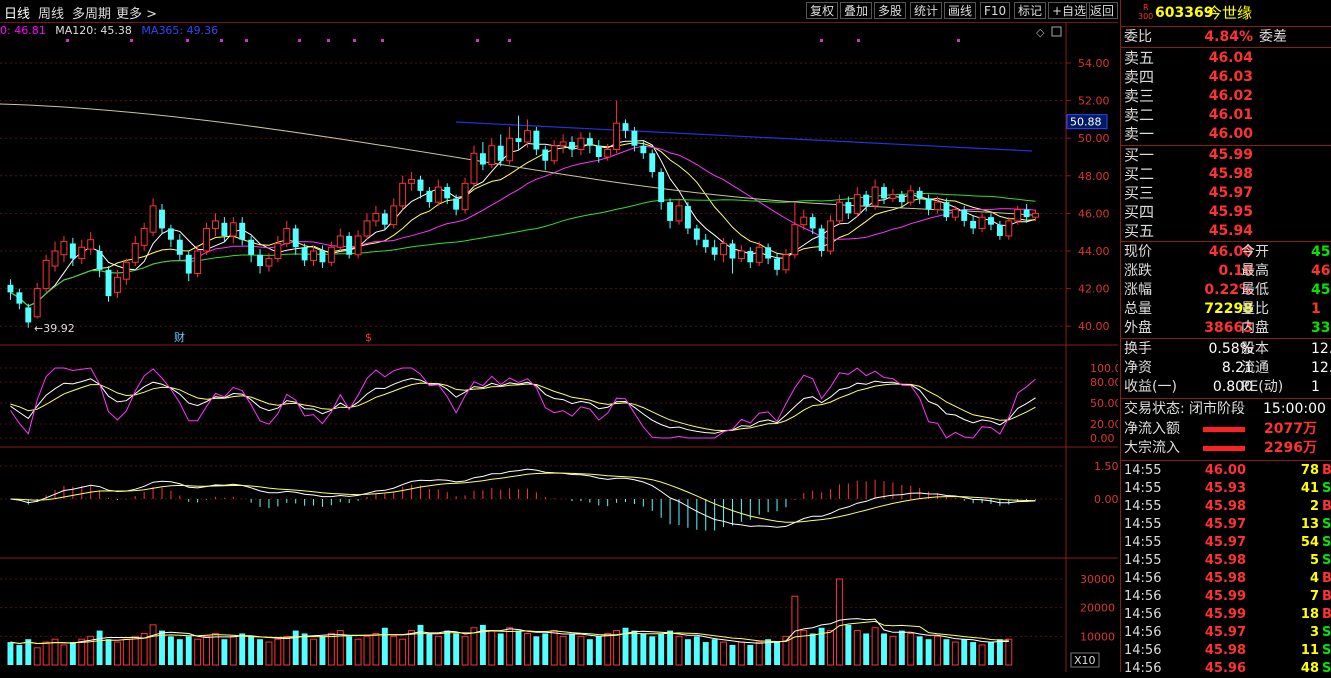 Image resolution: width=1331 pixels, height=678 pixels. Describe the element at coordinates (1225, 470) in the screenshot. I see `tick-price: 46.00` at that location.